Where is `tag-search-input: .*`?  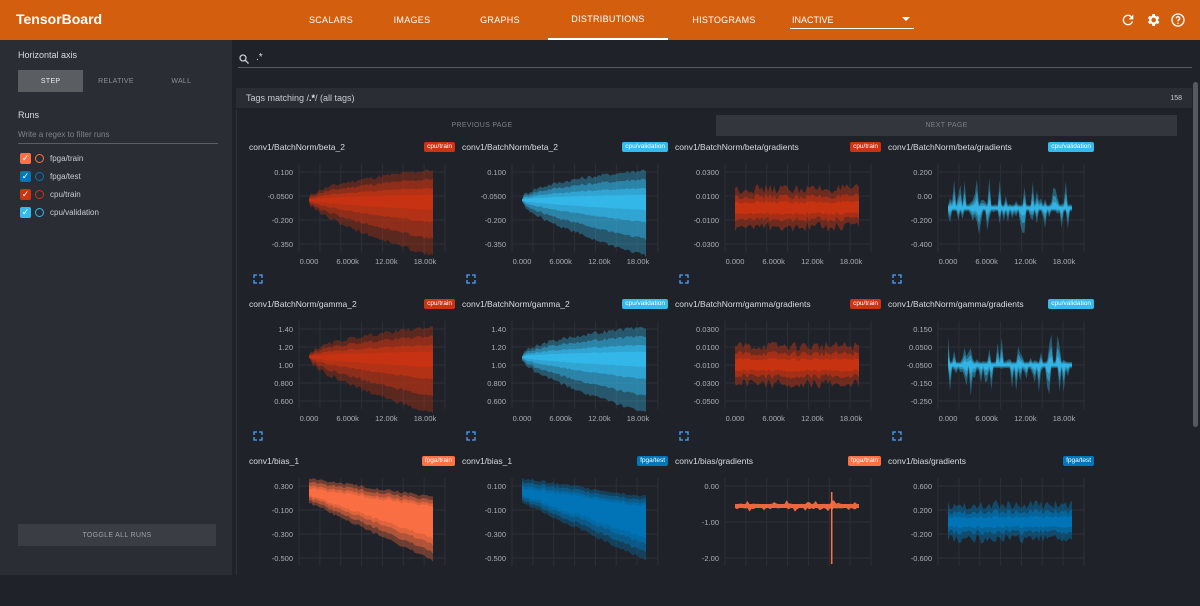
tag-search-input: .* is located at coordinates (715, 60).